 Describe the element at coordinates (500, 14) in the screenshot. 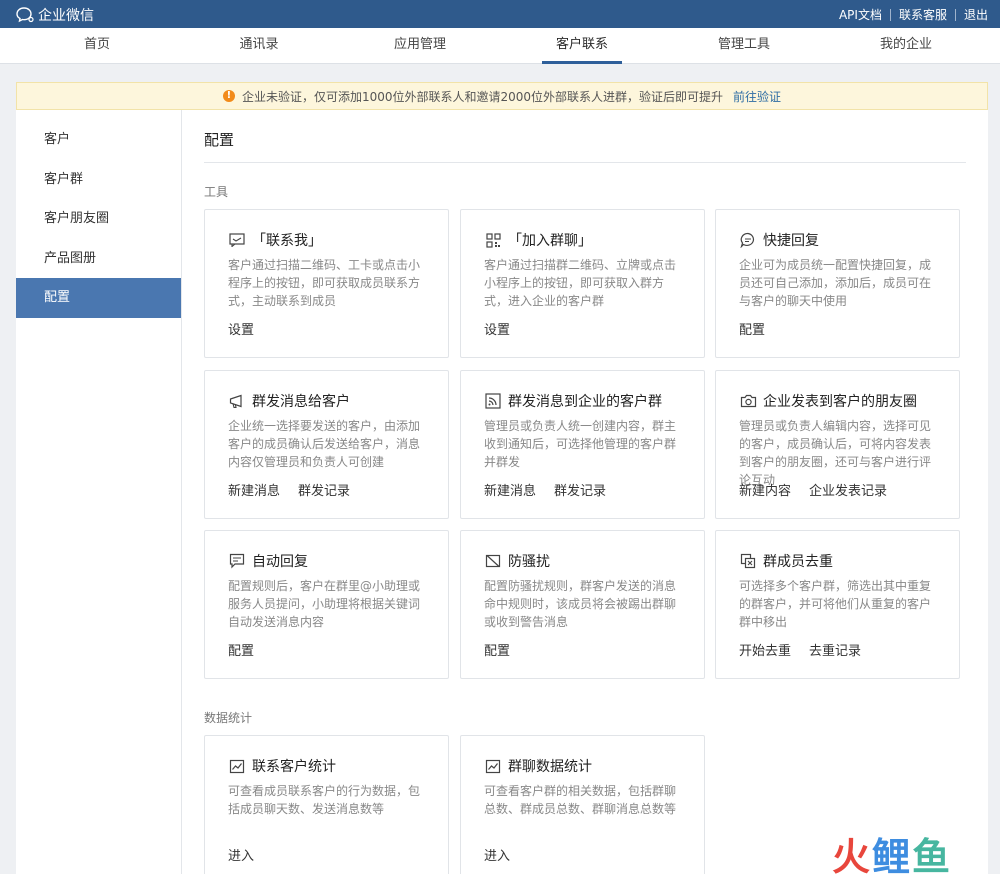

I see `top-bar: 企业微信 API文档 联系客服 退出` at that location.